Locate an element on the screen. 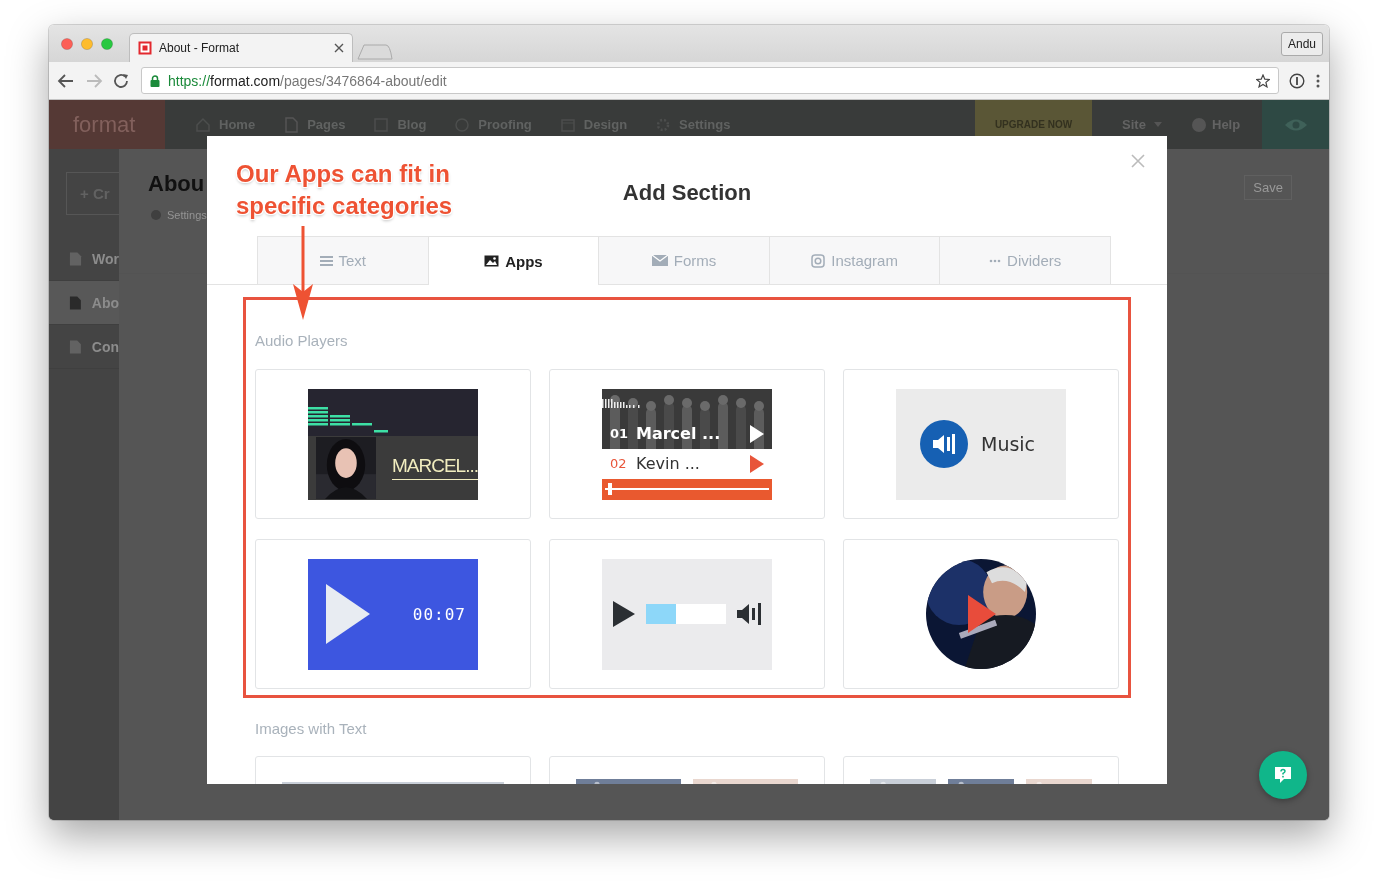 The width and height of the screenshot is (1376, 894). address-bar: https://format.com/pages/3476864-about/edit is located at coordinates (710, 80).